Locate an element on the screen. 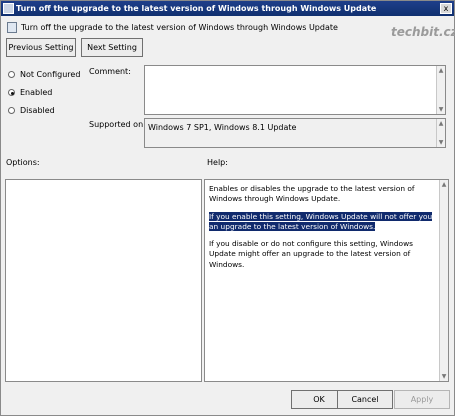  radio-button-selected-icon is located at coordinates (11, 92).